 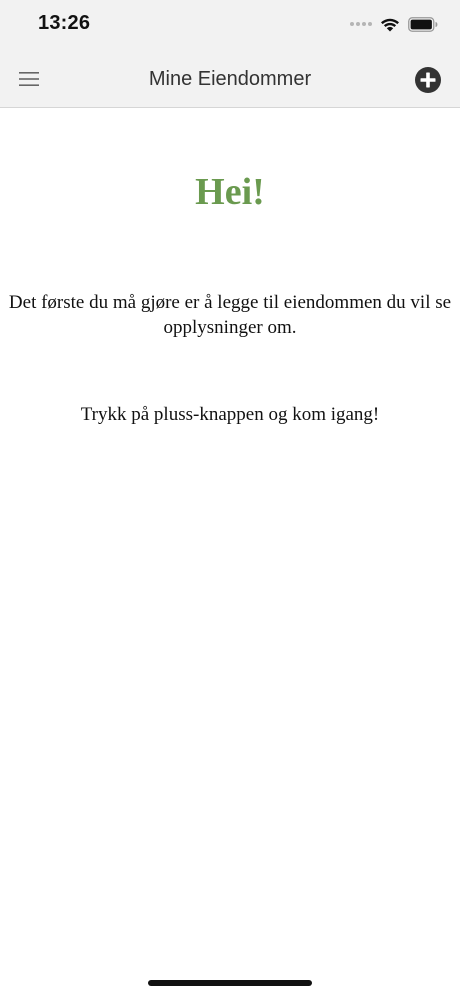 I want to click on header-area: 13:26 Mine Eiendommer, so click(x=230, y=54).